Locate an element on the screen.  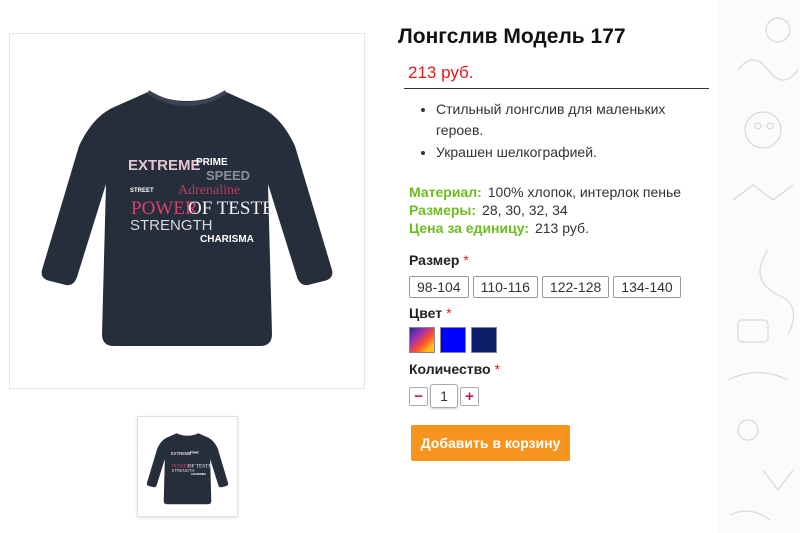
quantity-label: Количество * is located at coordinates (454, 369).